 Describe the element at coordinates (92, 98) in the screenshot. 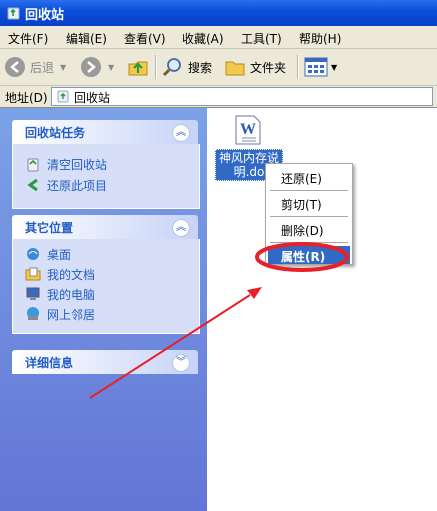

I see `address-value: 回收站` at that location.